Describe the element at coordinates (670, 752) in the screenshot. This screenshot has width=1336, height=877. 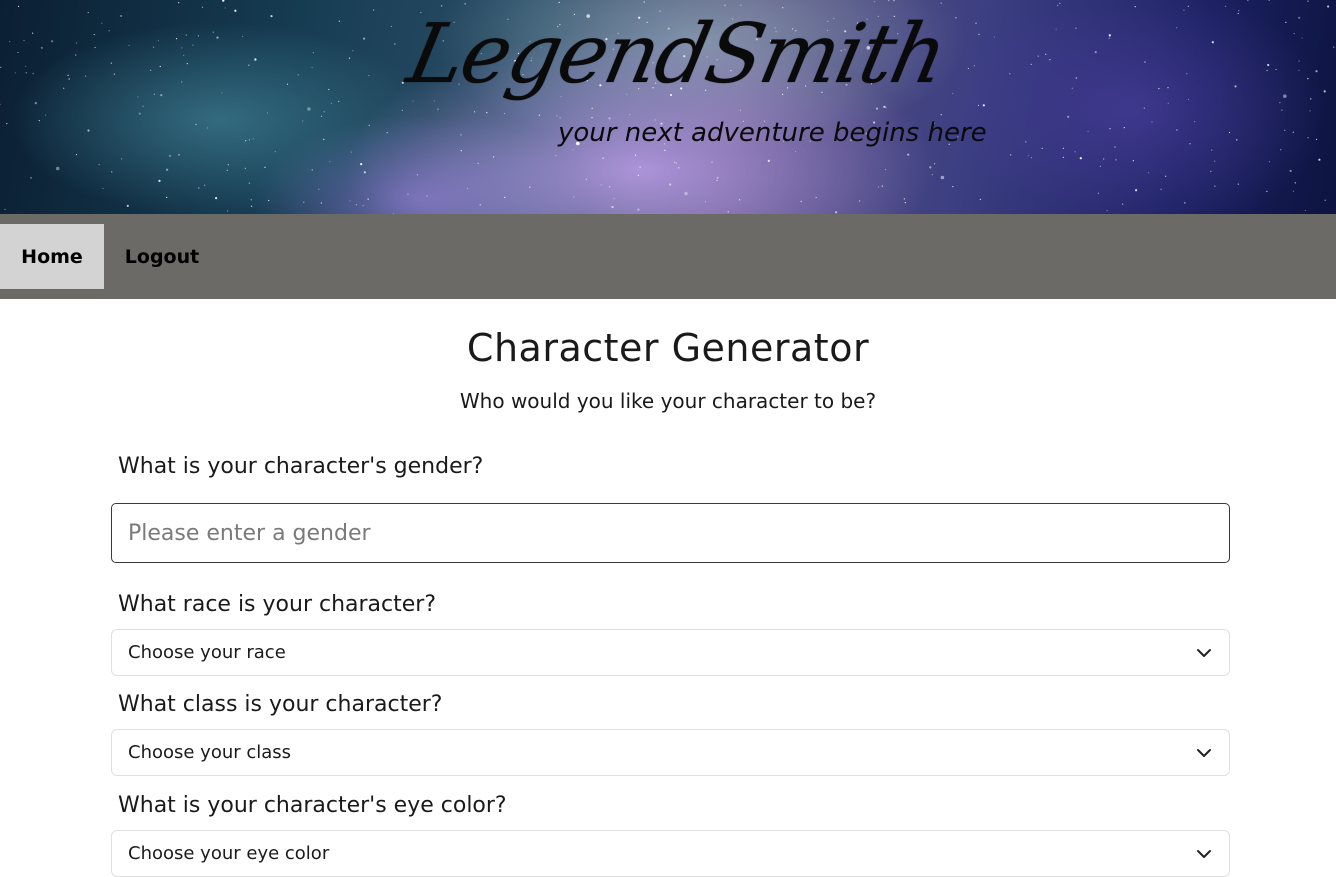
I see `class-select: Choose your class` at that location.